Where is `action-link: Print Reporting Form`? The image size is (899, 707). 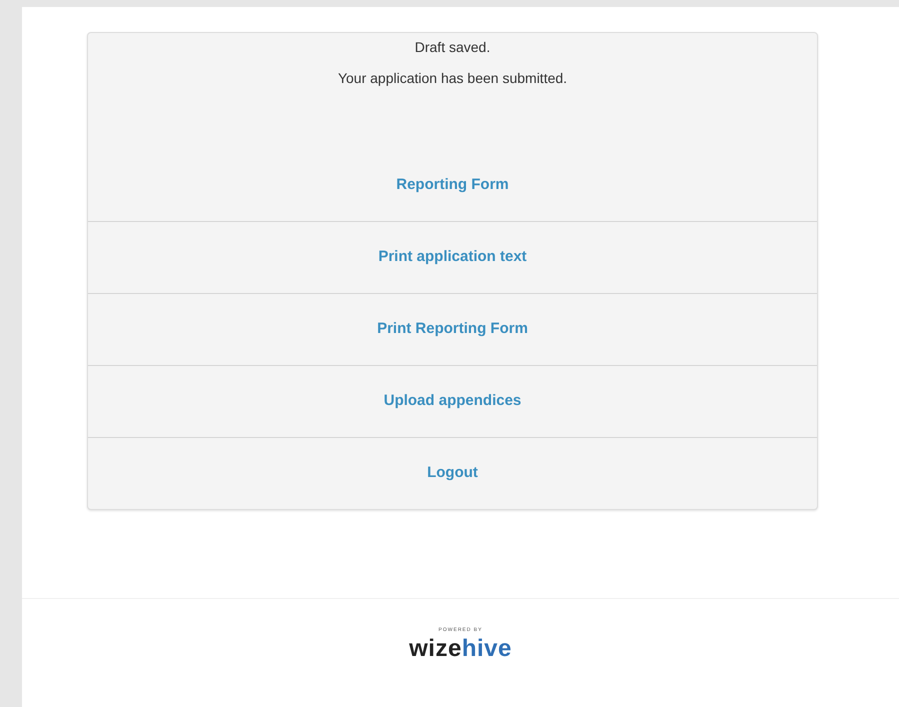
action-link: Print Reporting Form is located at coordinates (452, 329).